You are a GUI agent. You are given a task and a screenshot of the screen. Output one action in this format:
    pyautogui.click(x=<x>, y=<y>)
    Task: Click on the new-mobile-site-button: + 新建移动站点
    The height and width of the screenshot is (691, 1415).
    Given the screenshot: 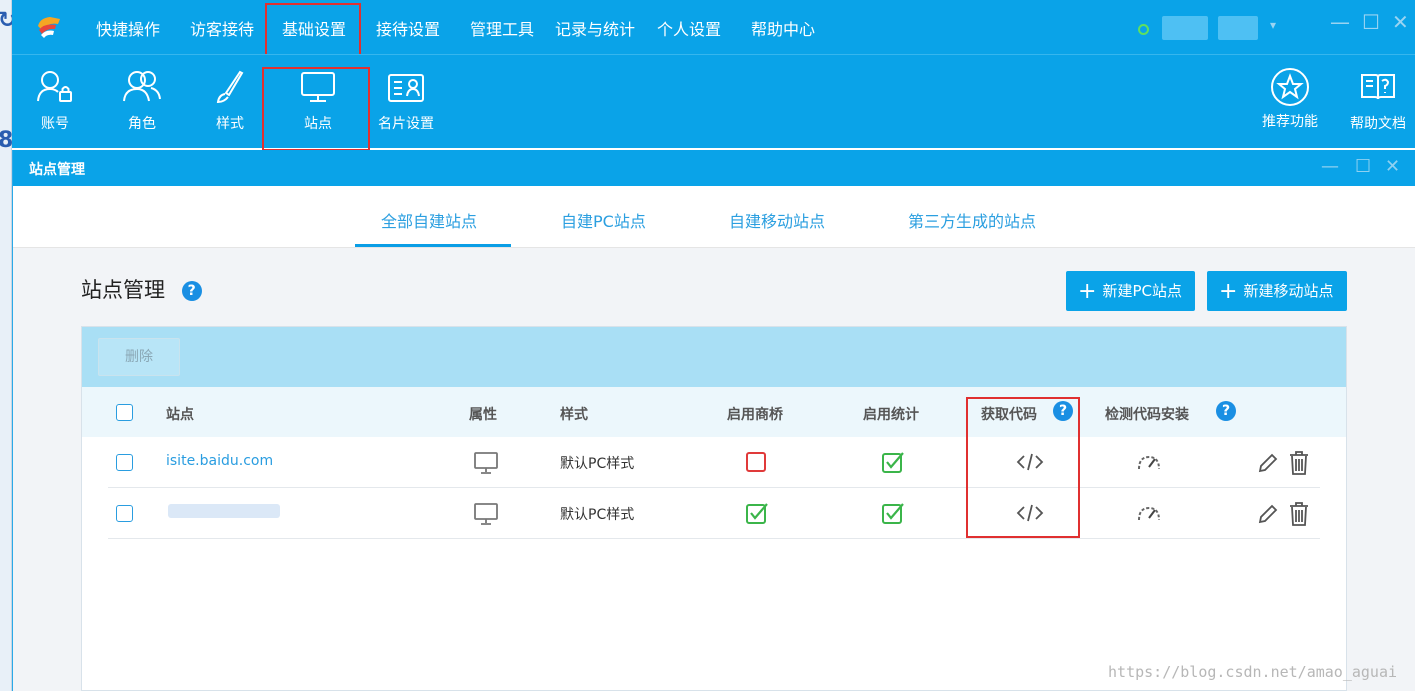 What is the action you would take?
    pyautogui.click(x=1277, y=291)
    